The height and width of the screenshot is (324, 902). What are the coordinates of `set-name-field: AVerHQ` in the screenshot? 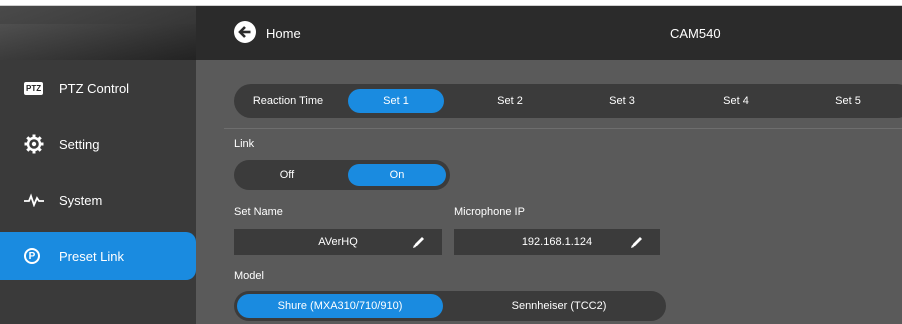 It's located at (338, 242).